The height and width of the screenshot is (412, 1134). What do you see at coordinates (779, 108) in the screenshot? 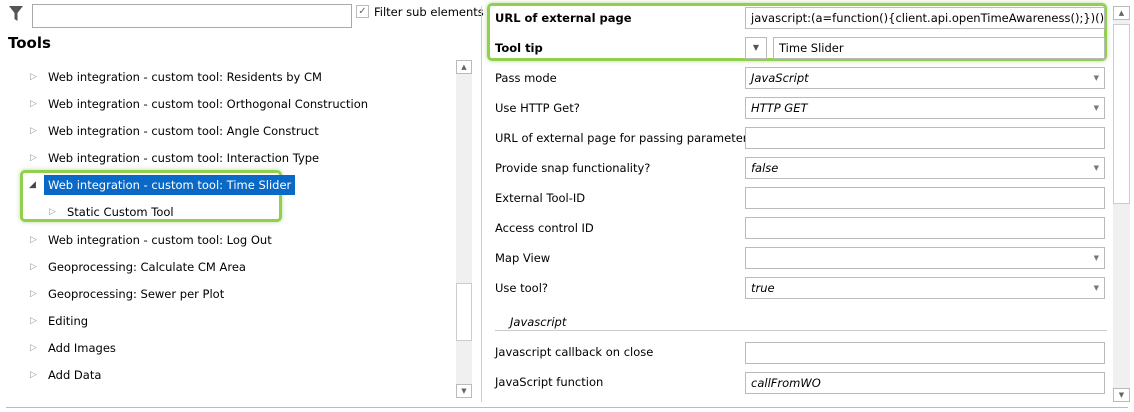
I see `http-get-value: HTTP GET` at bounding box center [779, 108].